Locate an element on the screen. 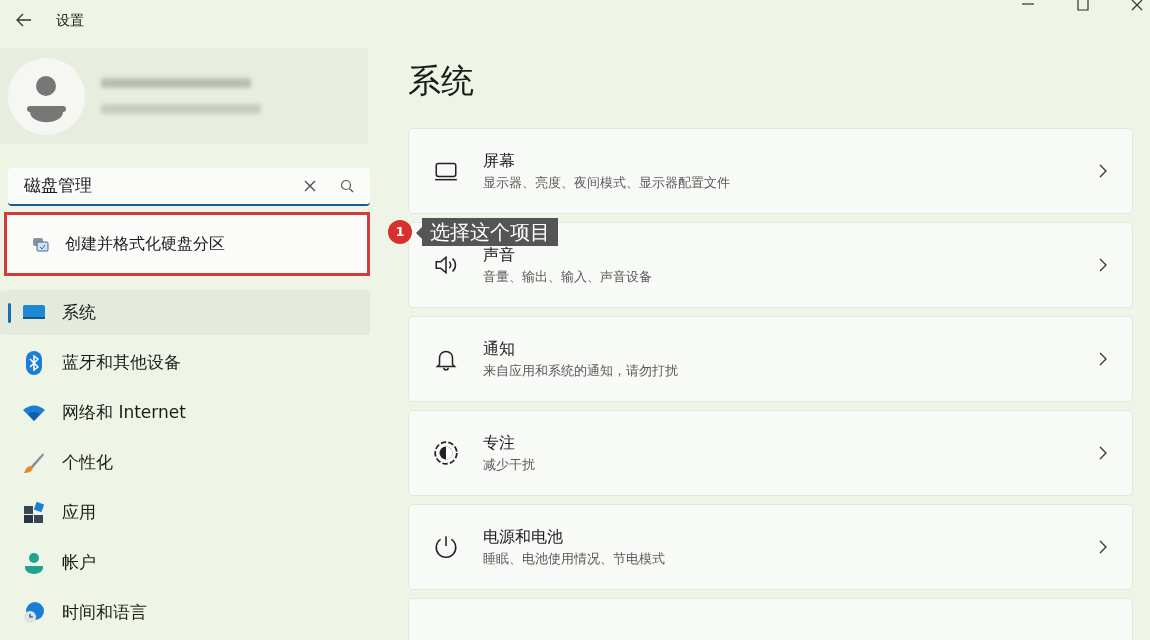  search-field: 磁盘管理 is located at coordinates (189, 187).